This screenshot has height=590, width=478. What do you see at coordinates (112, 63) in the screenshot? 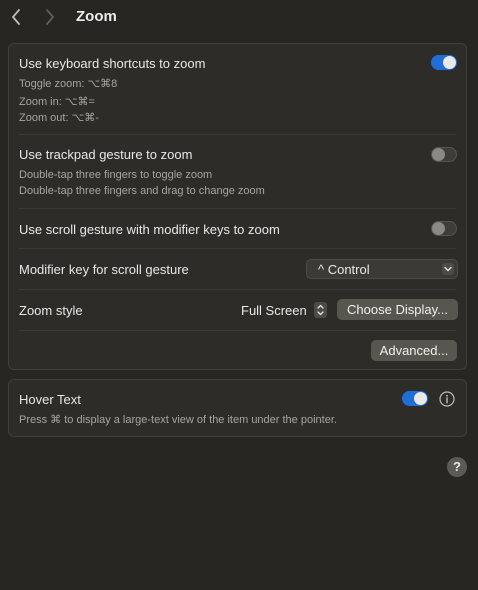
I see `keyboard-shortcuts-label: Use keyboard shortcuts to zoom` at bounding box center [112, 63].